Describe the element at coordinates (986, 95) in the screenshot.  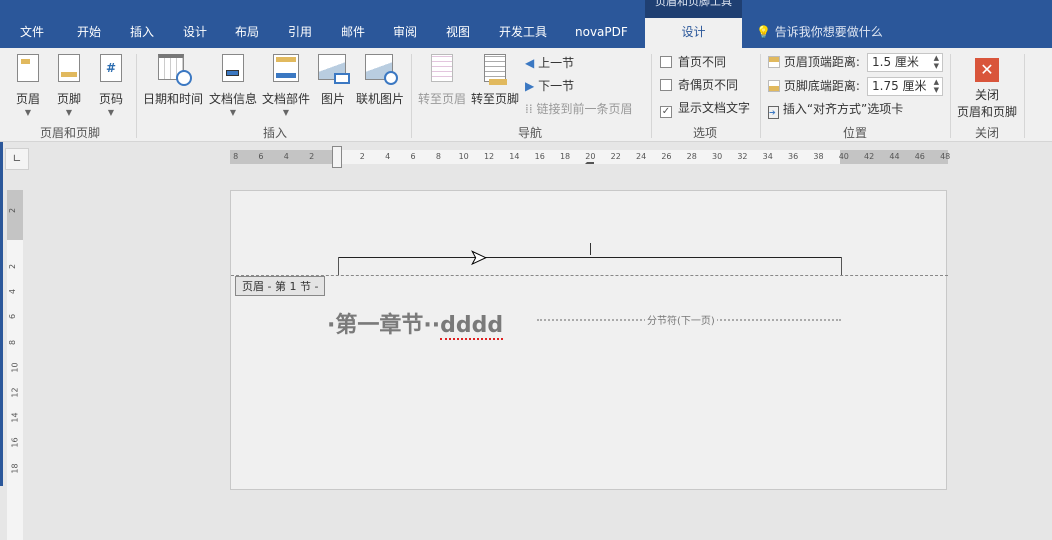
I see `close-label-1: 关闭` at that location.